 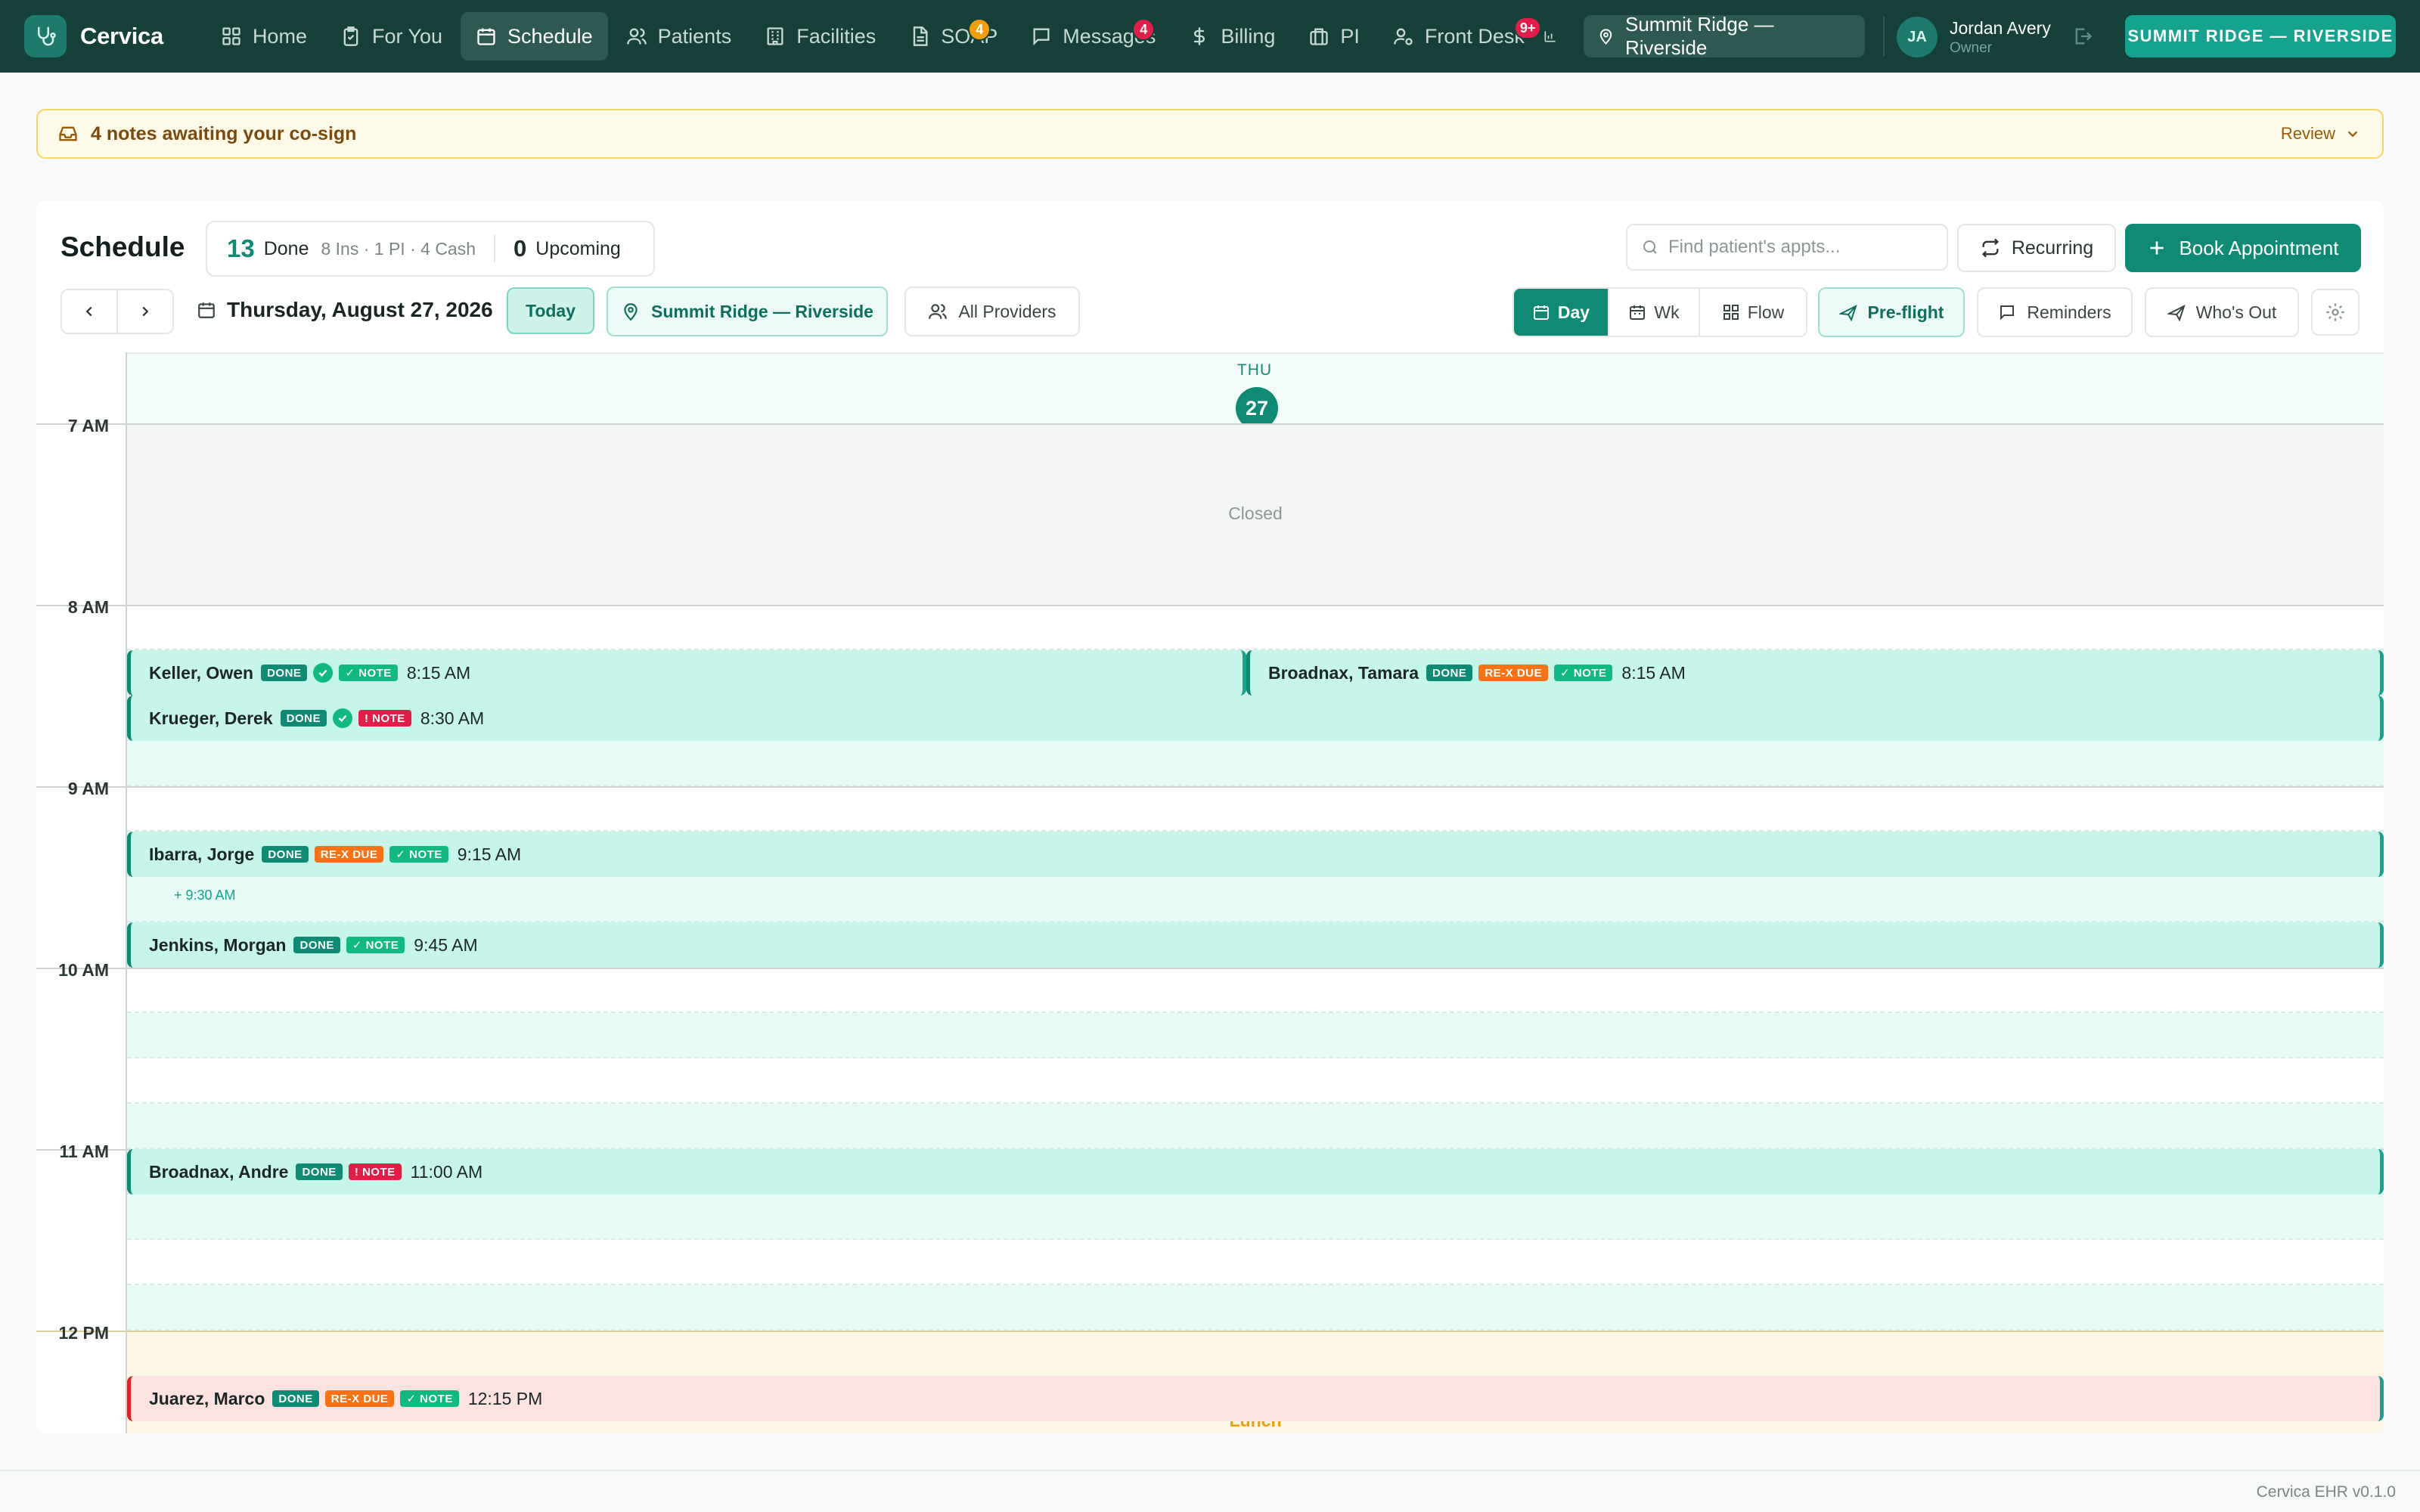 What do you see at coordinates (207, 1398) in the screenshot?
I see `patient-name: Juarez, Marco` at bounding box center [207, 1398].